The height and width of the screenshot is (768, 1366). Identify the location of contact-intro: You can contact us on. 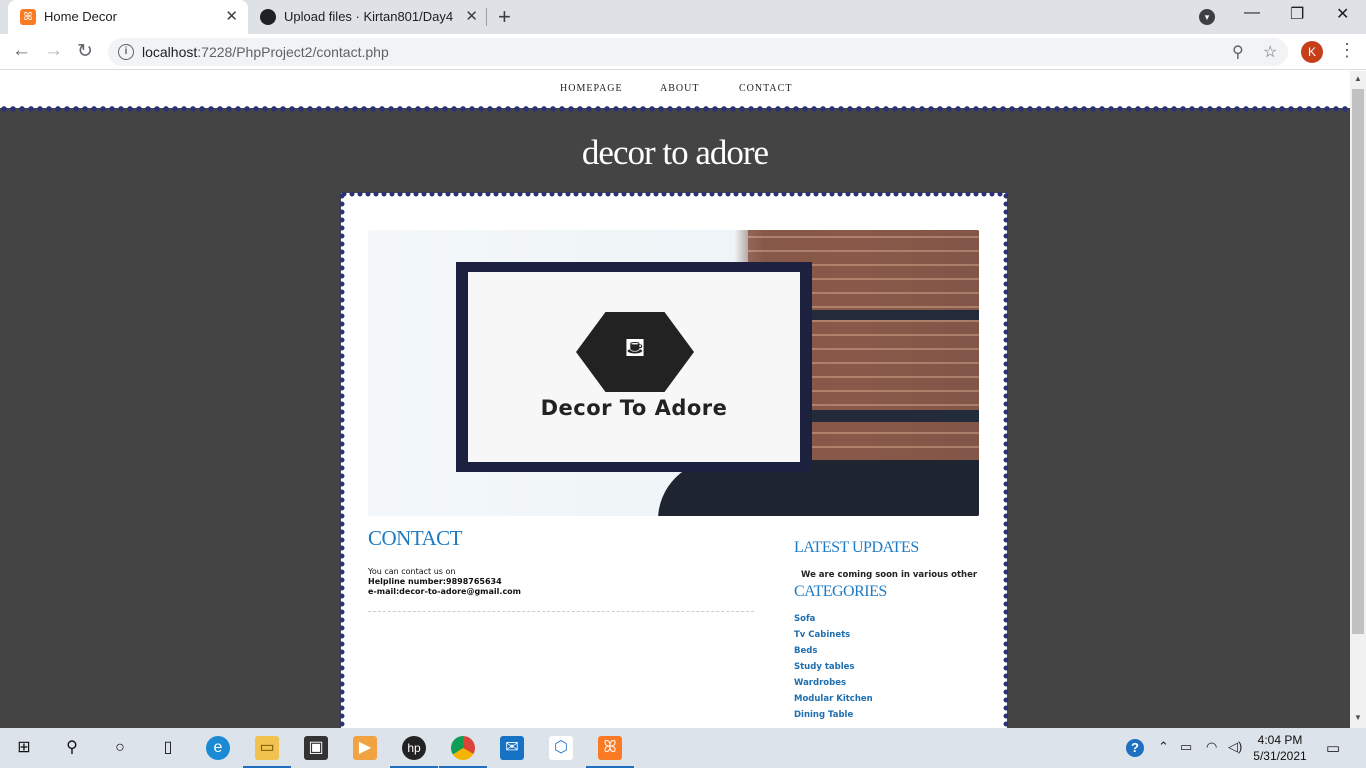
(412, 571).